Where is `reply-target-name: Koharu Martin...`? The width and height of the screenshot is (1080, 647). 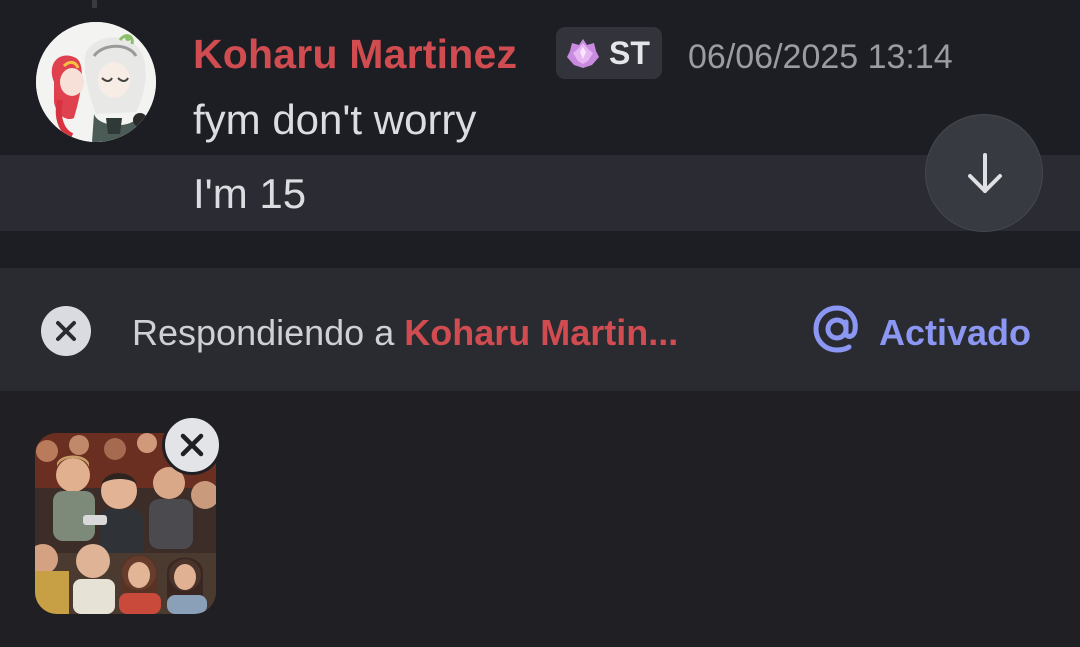
reply-target-name: Koharu Martin... is located at coordinates (541, 332).